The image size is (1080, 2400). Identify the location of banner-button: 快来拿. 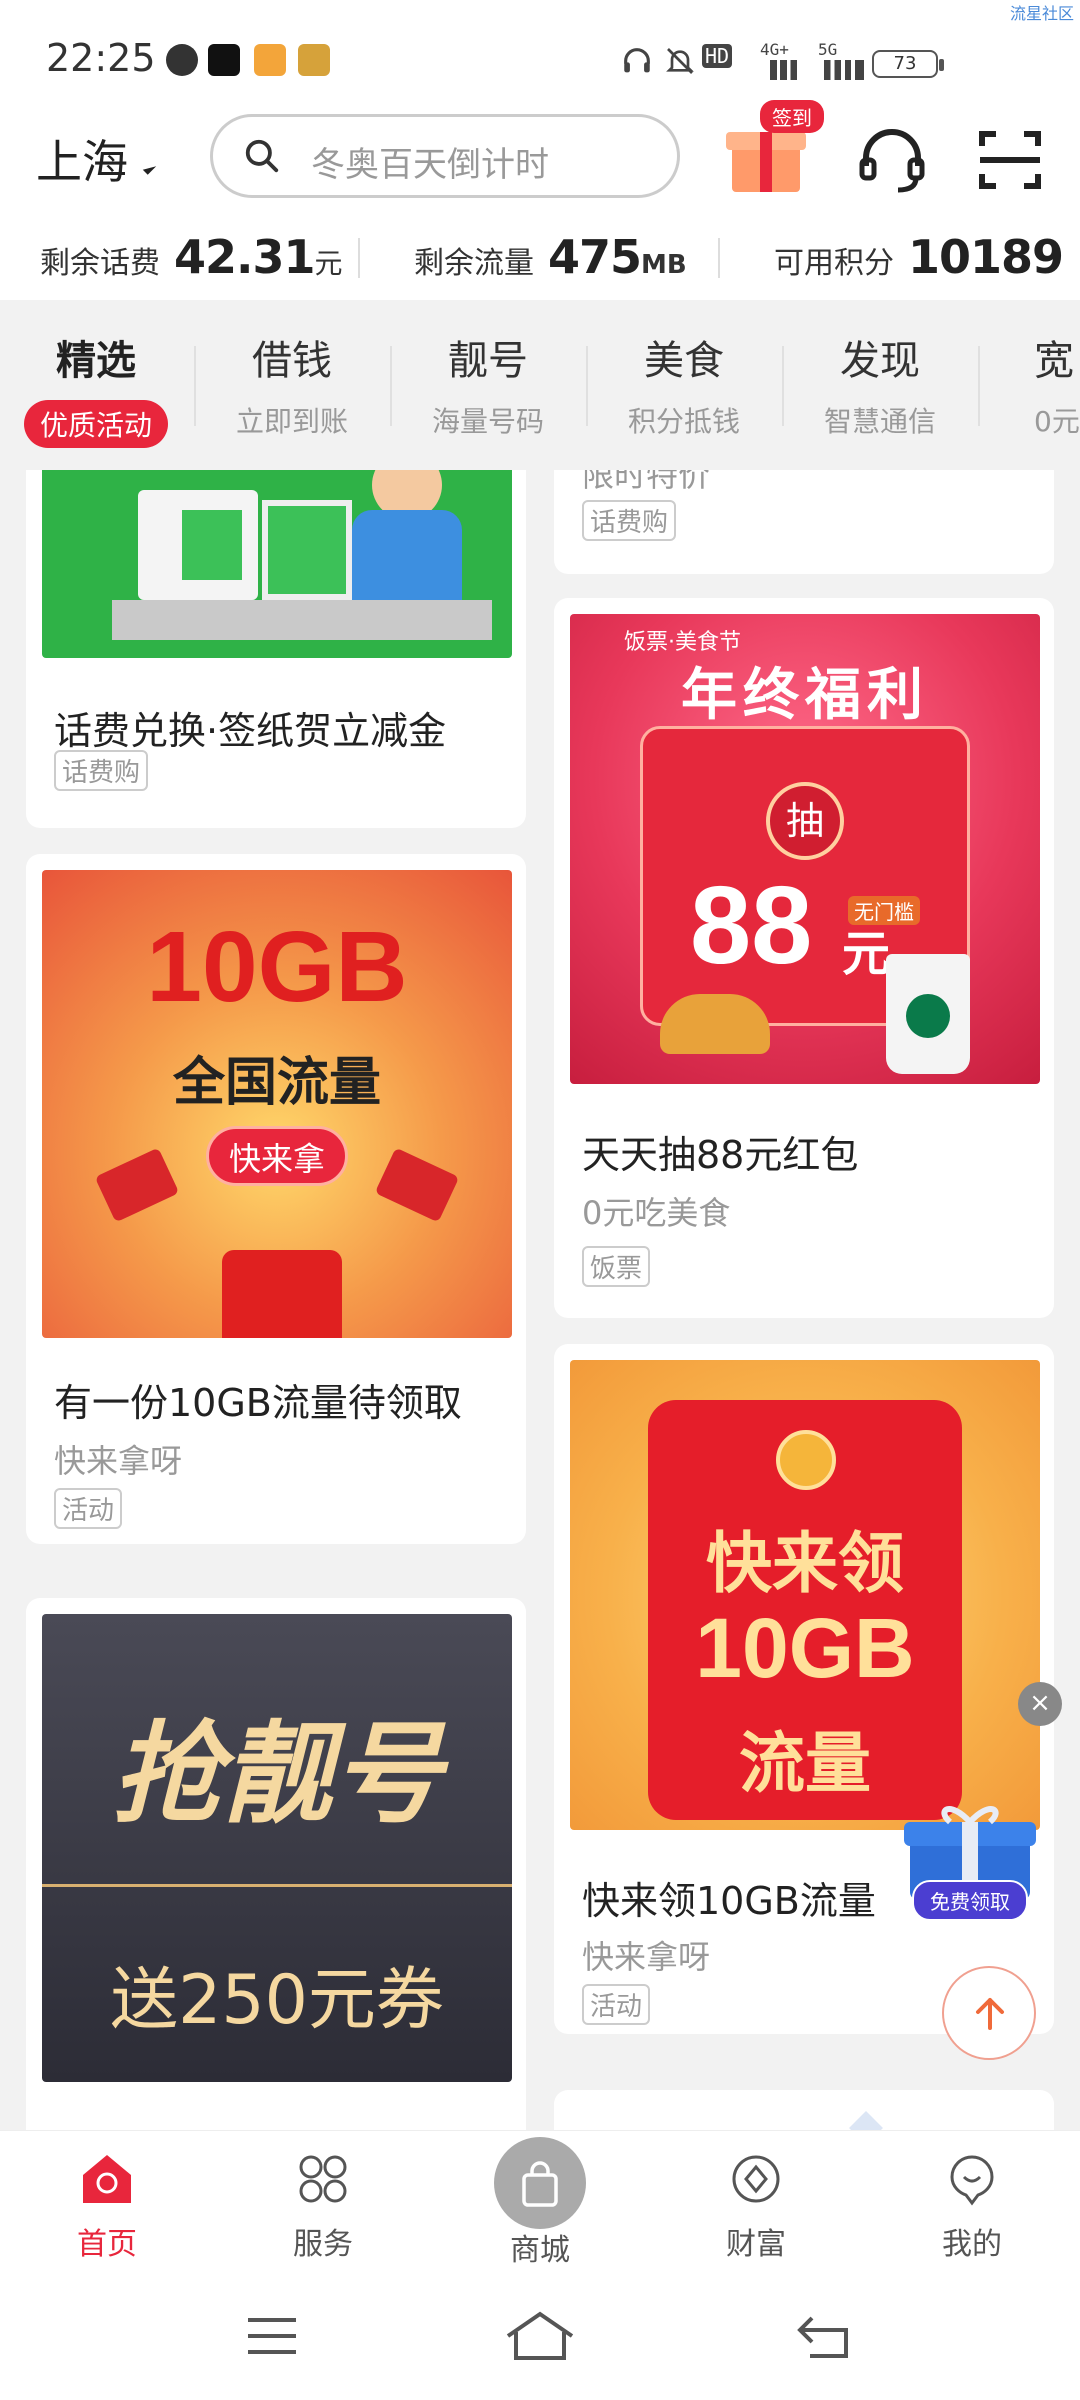
(277, 1156).